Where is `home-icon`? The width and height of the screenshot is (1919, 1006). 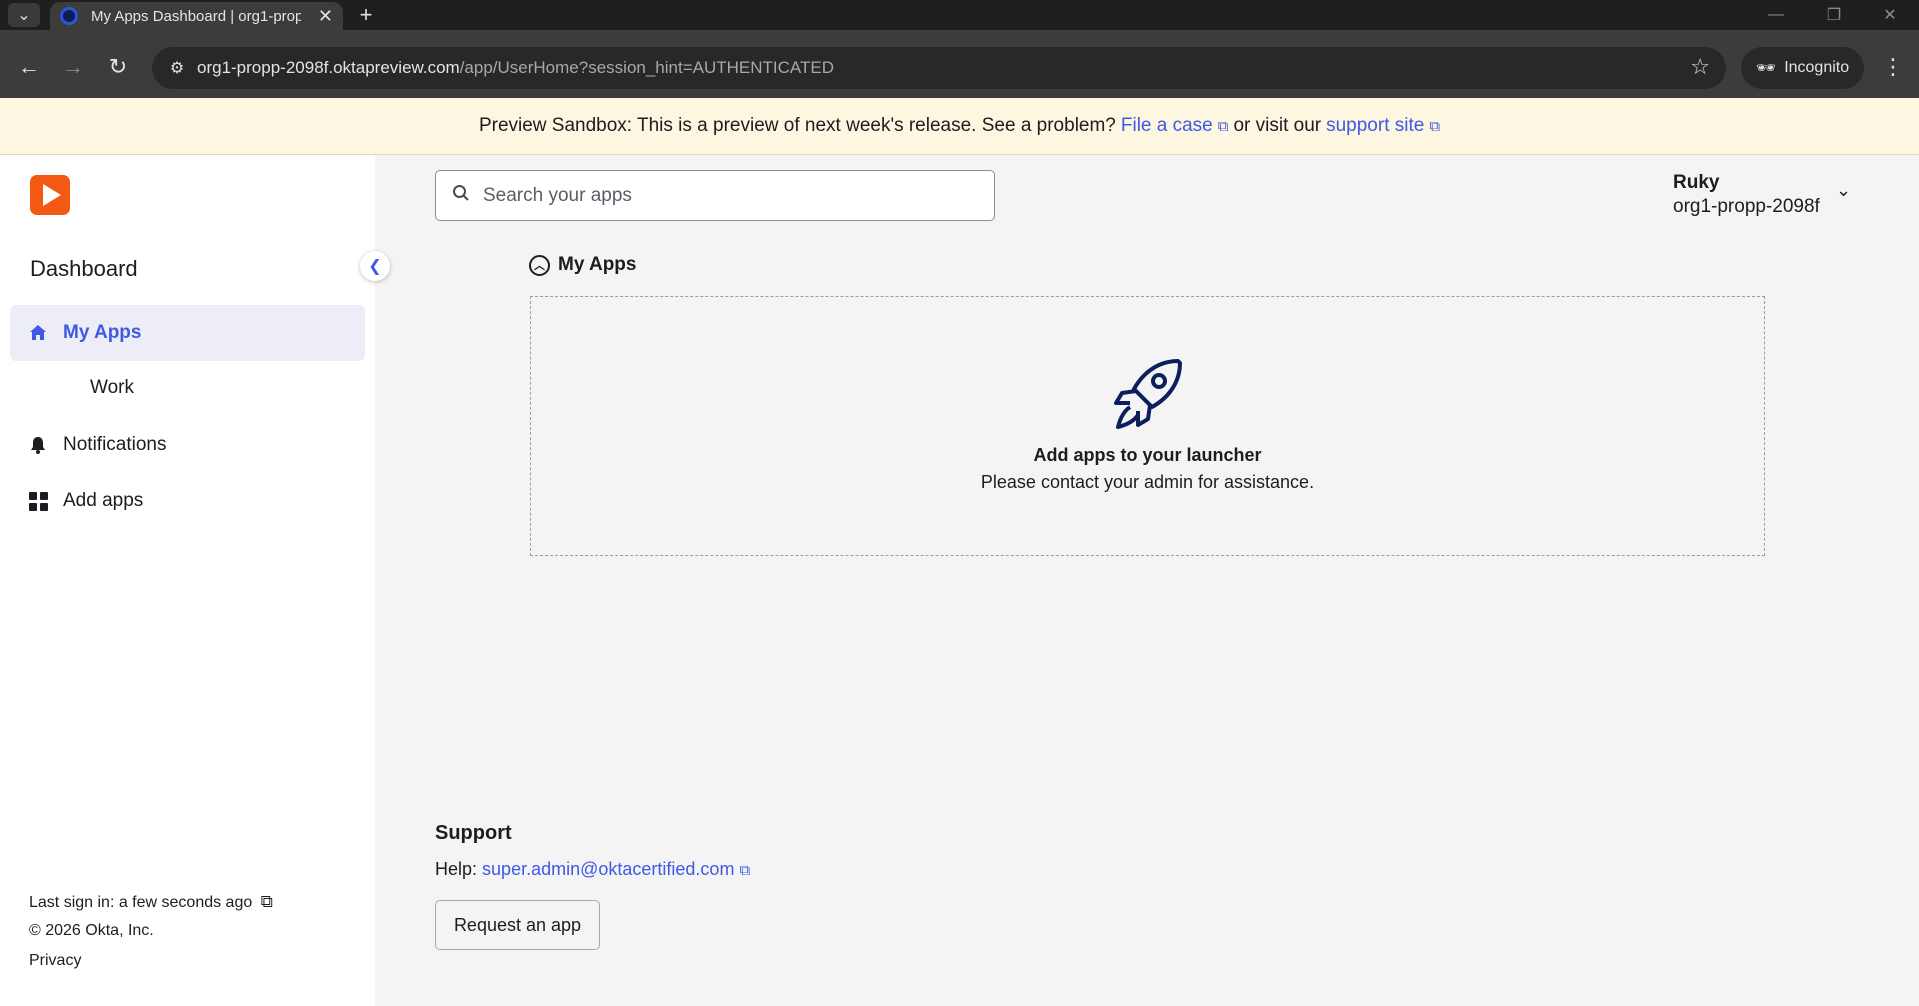 home-icon is located at coordinates (38, 333).